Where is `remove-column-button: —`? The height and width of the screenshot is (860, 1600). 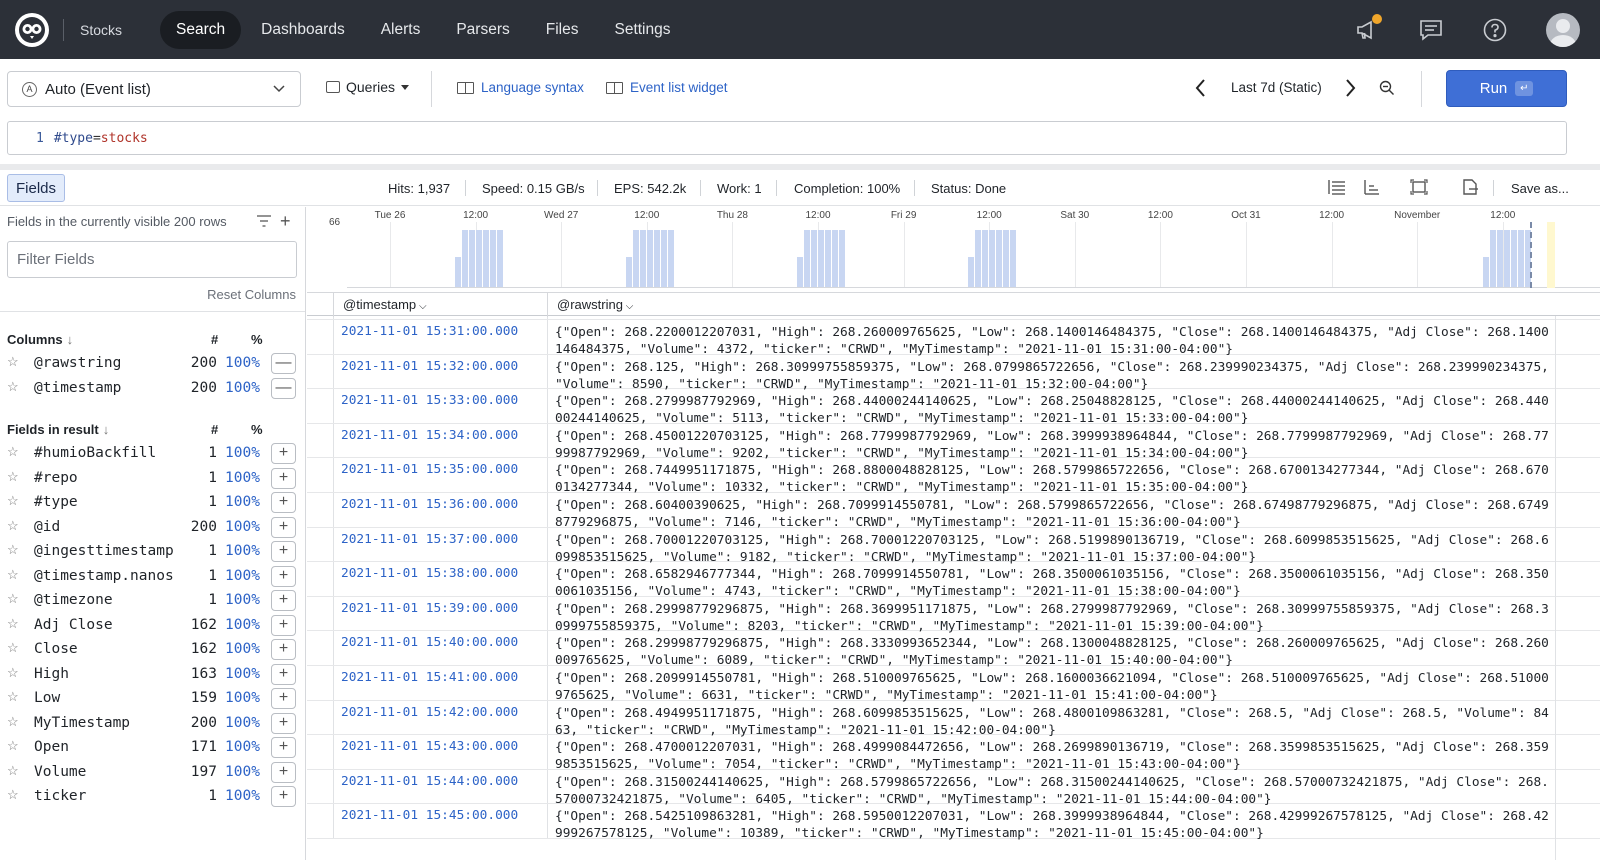
remove-column-button: — is located at coordinates (283, 388).